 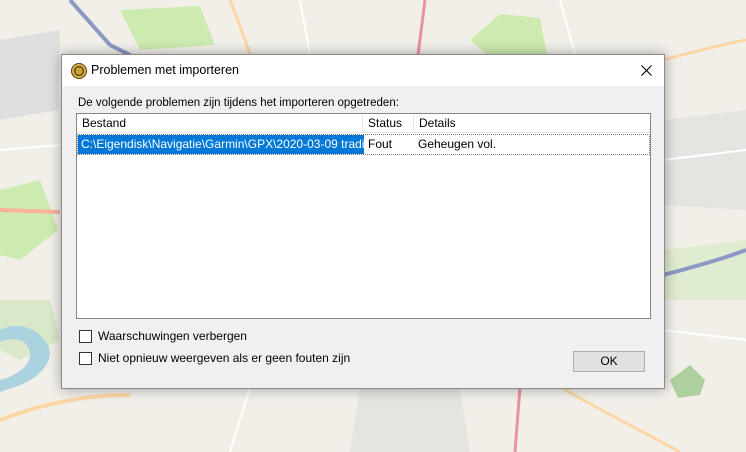 I want to click on close-icon, so click(x=646, y=70).